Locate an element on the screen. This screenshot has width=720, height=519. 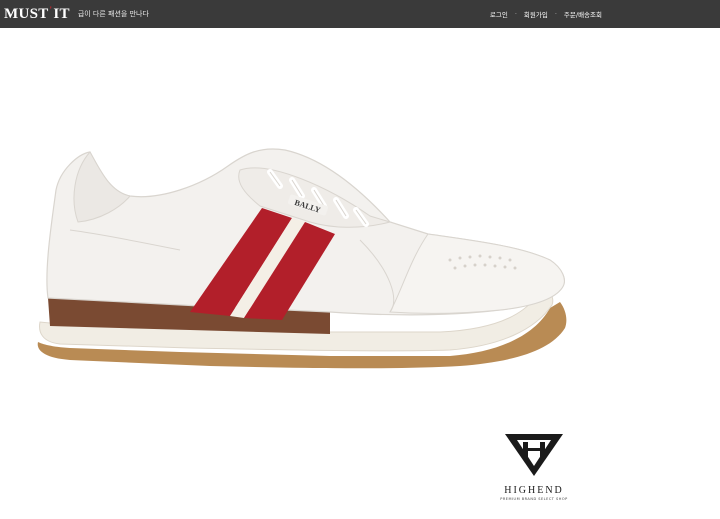
highend-watermark: HIGHEND PREMIUM BRAND SELECT SHOP is located at coordinates (534, 468).